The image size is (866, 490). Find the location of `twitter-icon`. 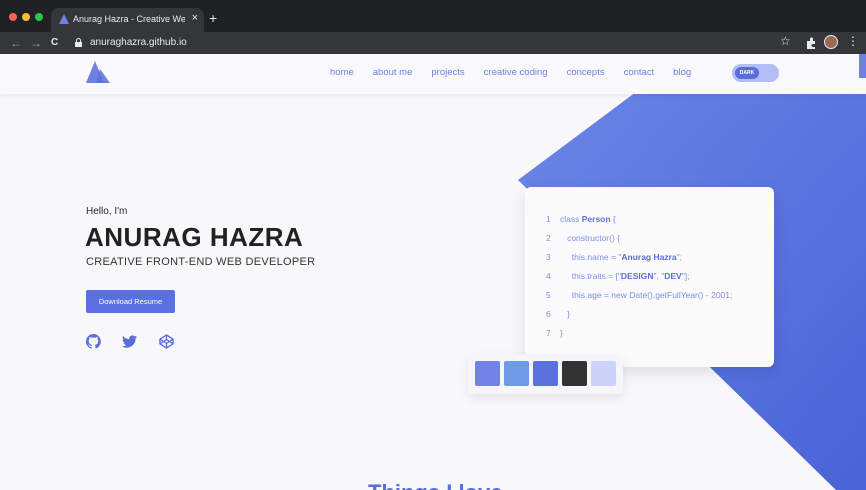

twitter-icon is located at coordinates (129, 341).